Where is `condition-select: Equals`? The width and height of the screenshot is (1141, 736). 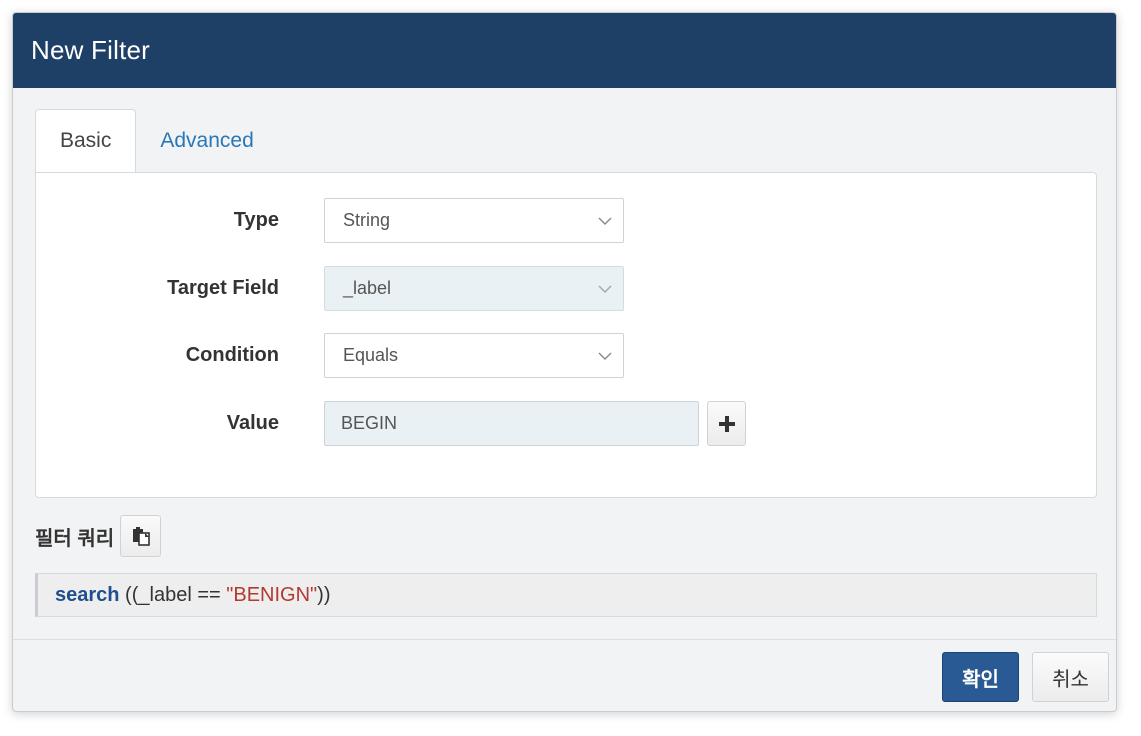 condition-select: Equals is located at coordinates (474, 355).